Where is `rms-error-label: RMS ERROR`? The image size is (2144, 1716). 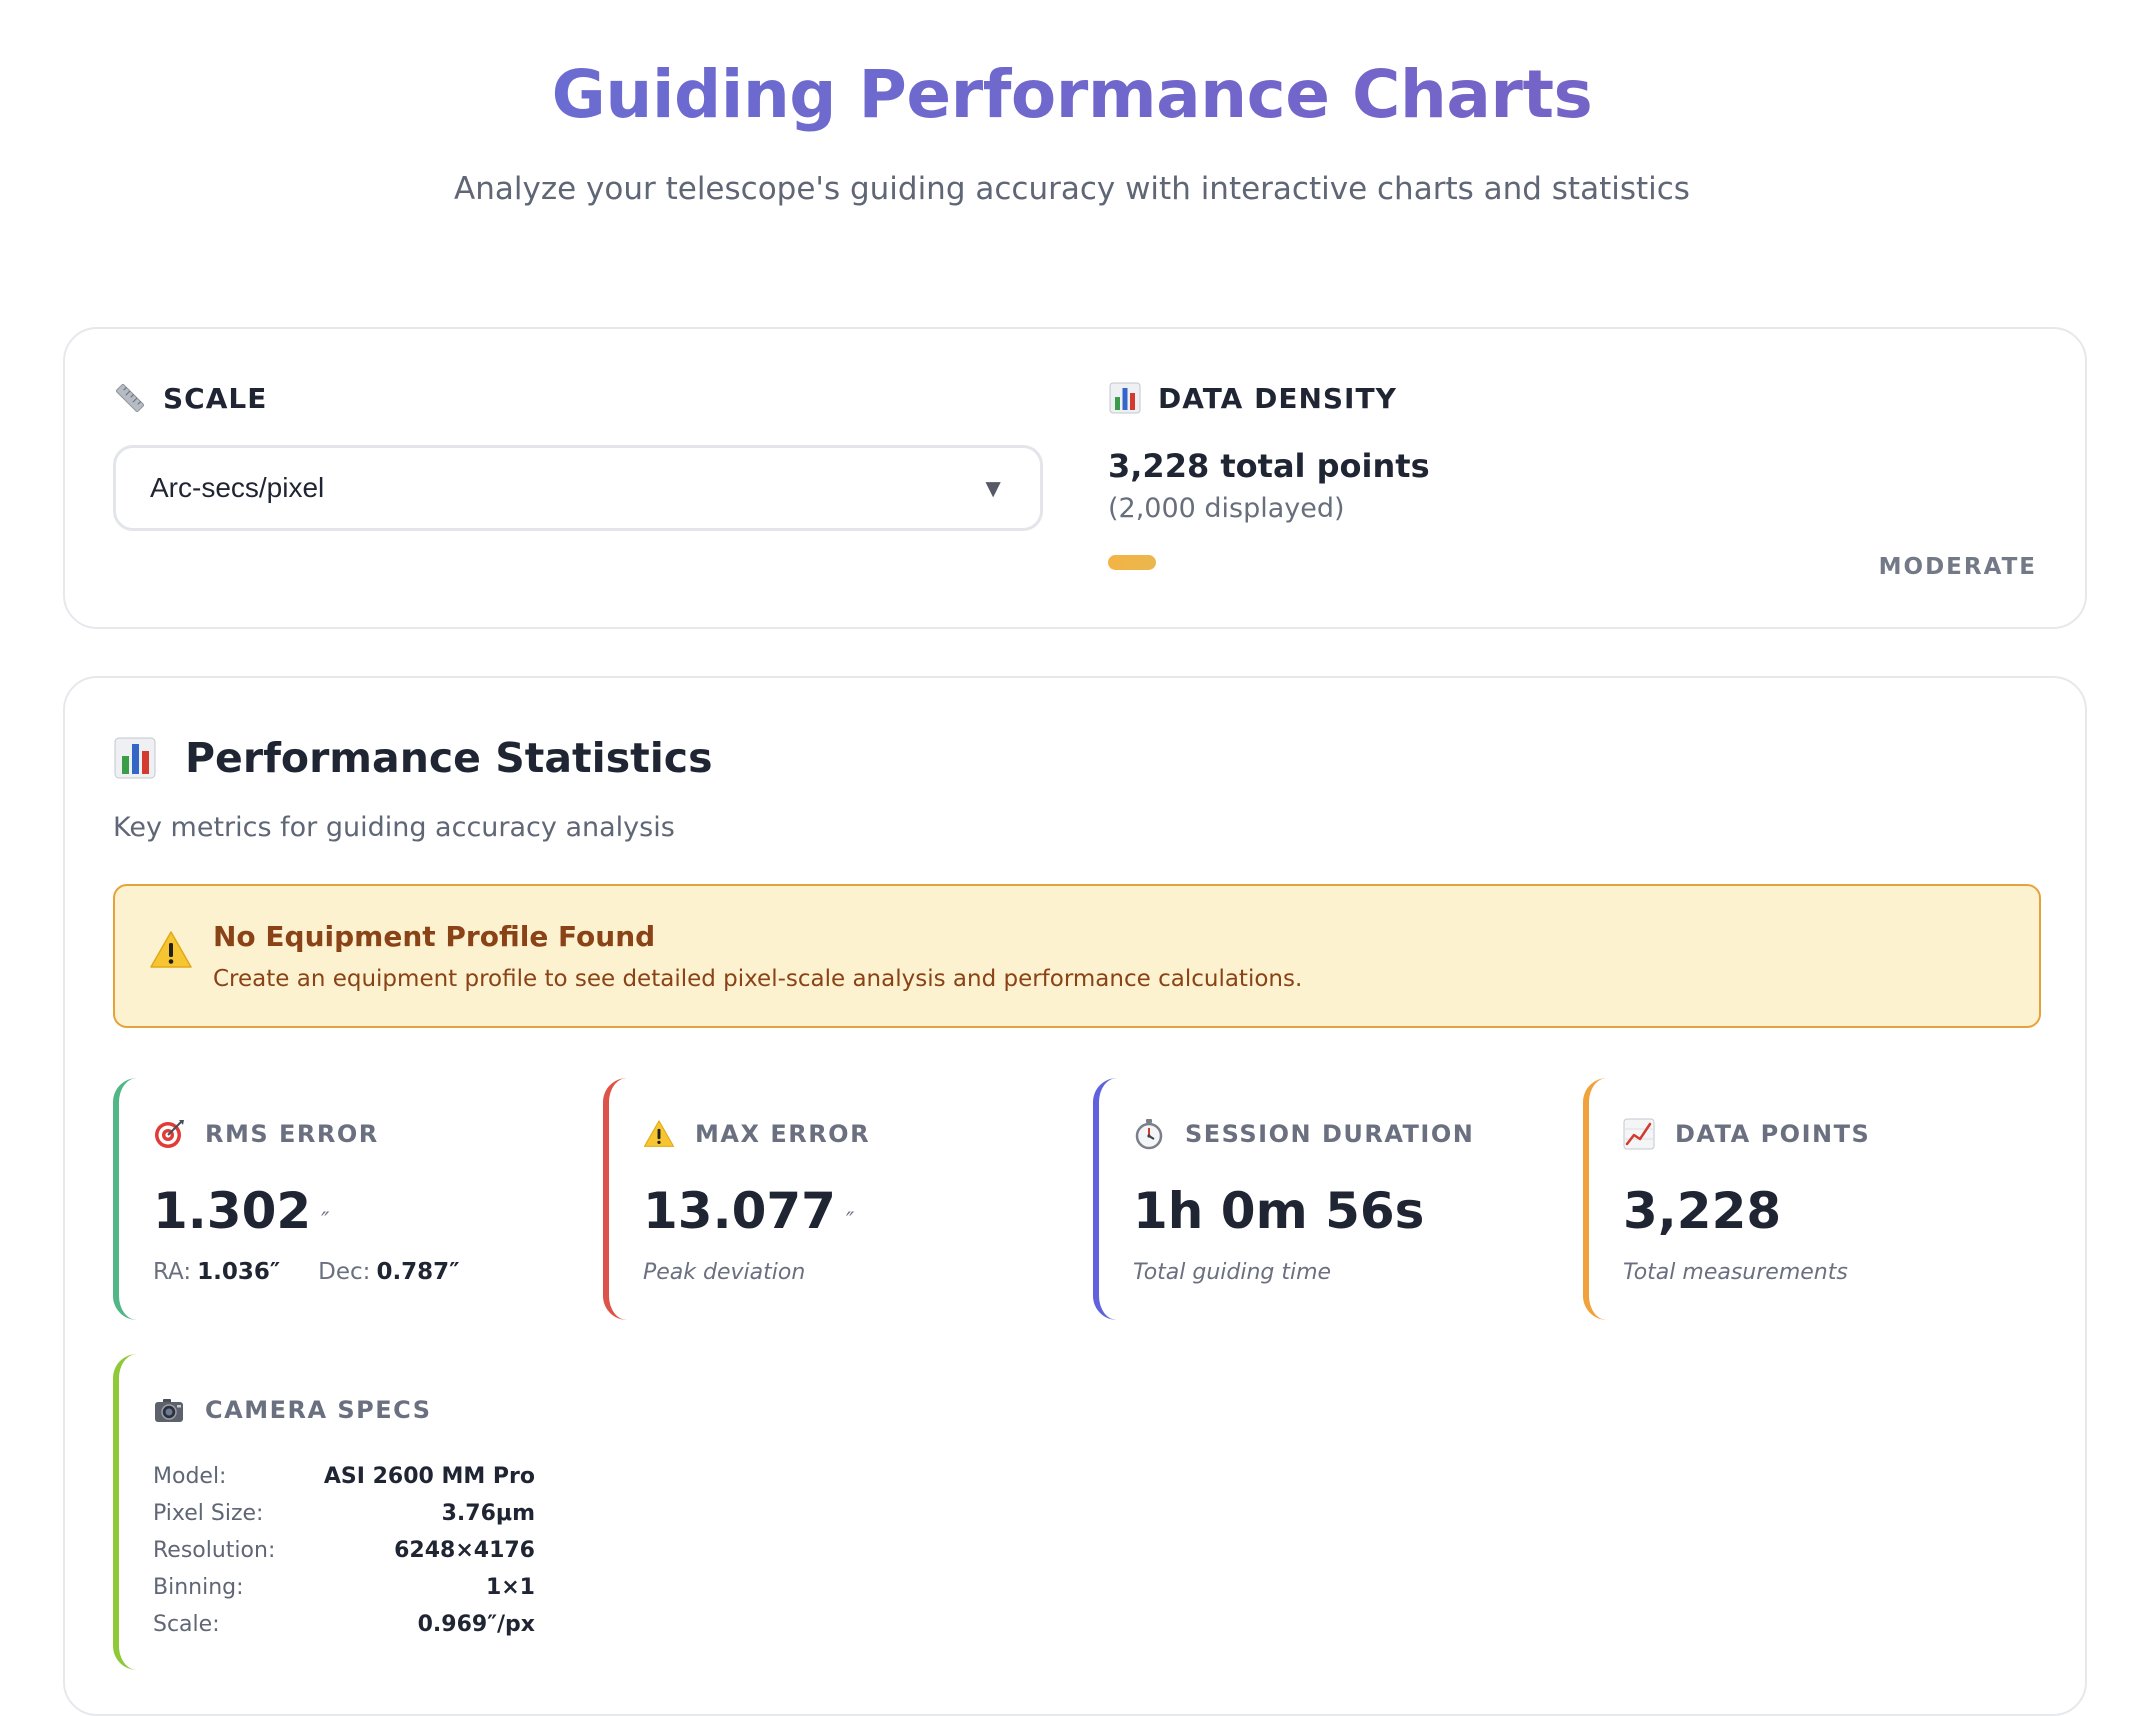 rms-error-label: RMS ERROR is located at coordinates (266, 1134).